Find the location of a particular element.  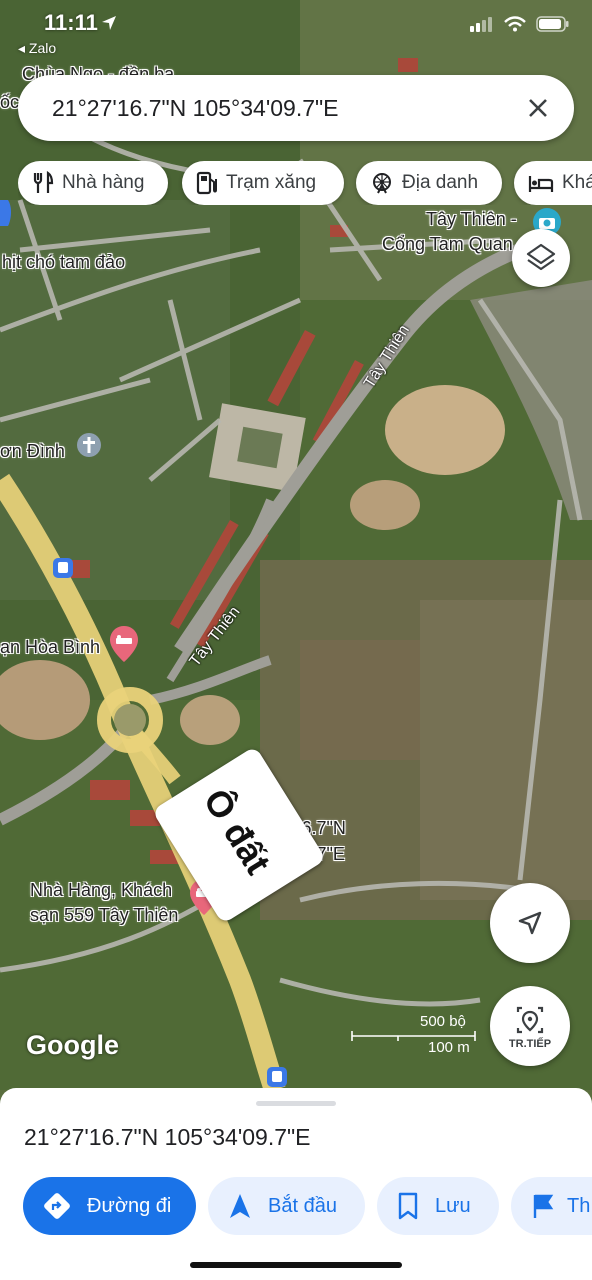

start-label: Bắt đầu is located at coordinates (302, 1205).